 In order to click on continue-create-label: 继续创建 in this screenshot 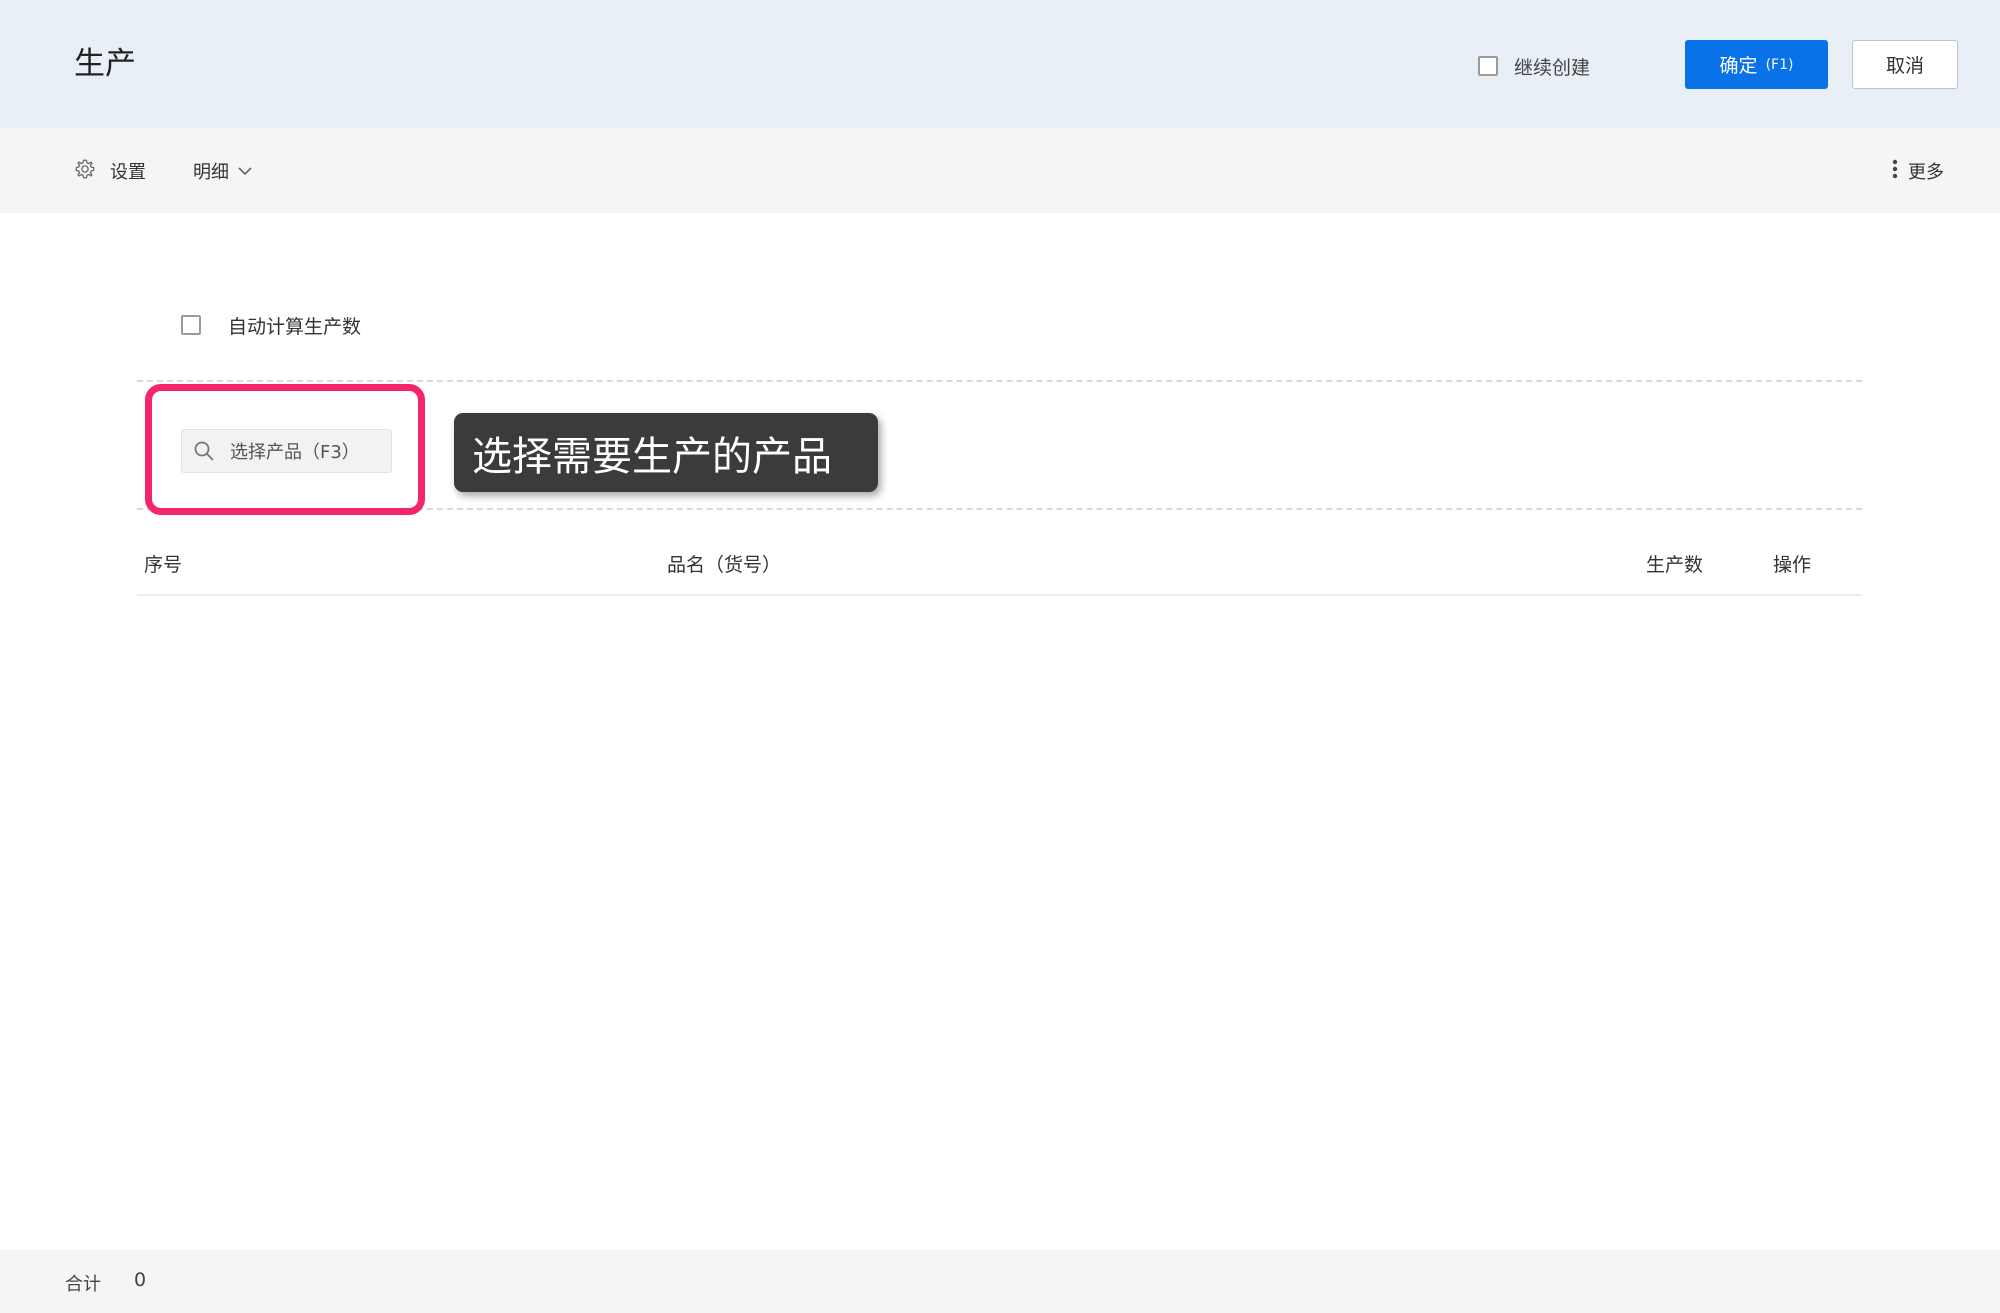, I will do `click(1552, 67)`.